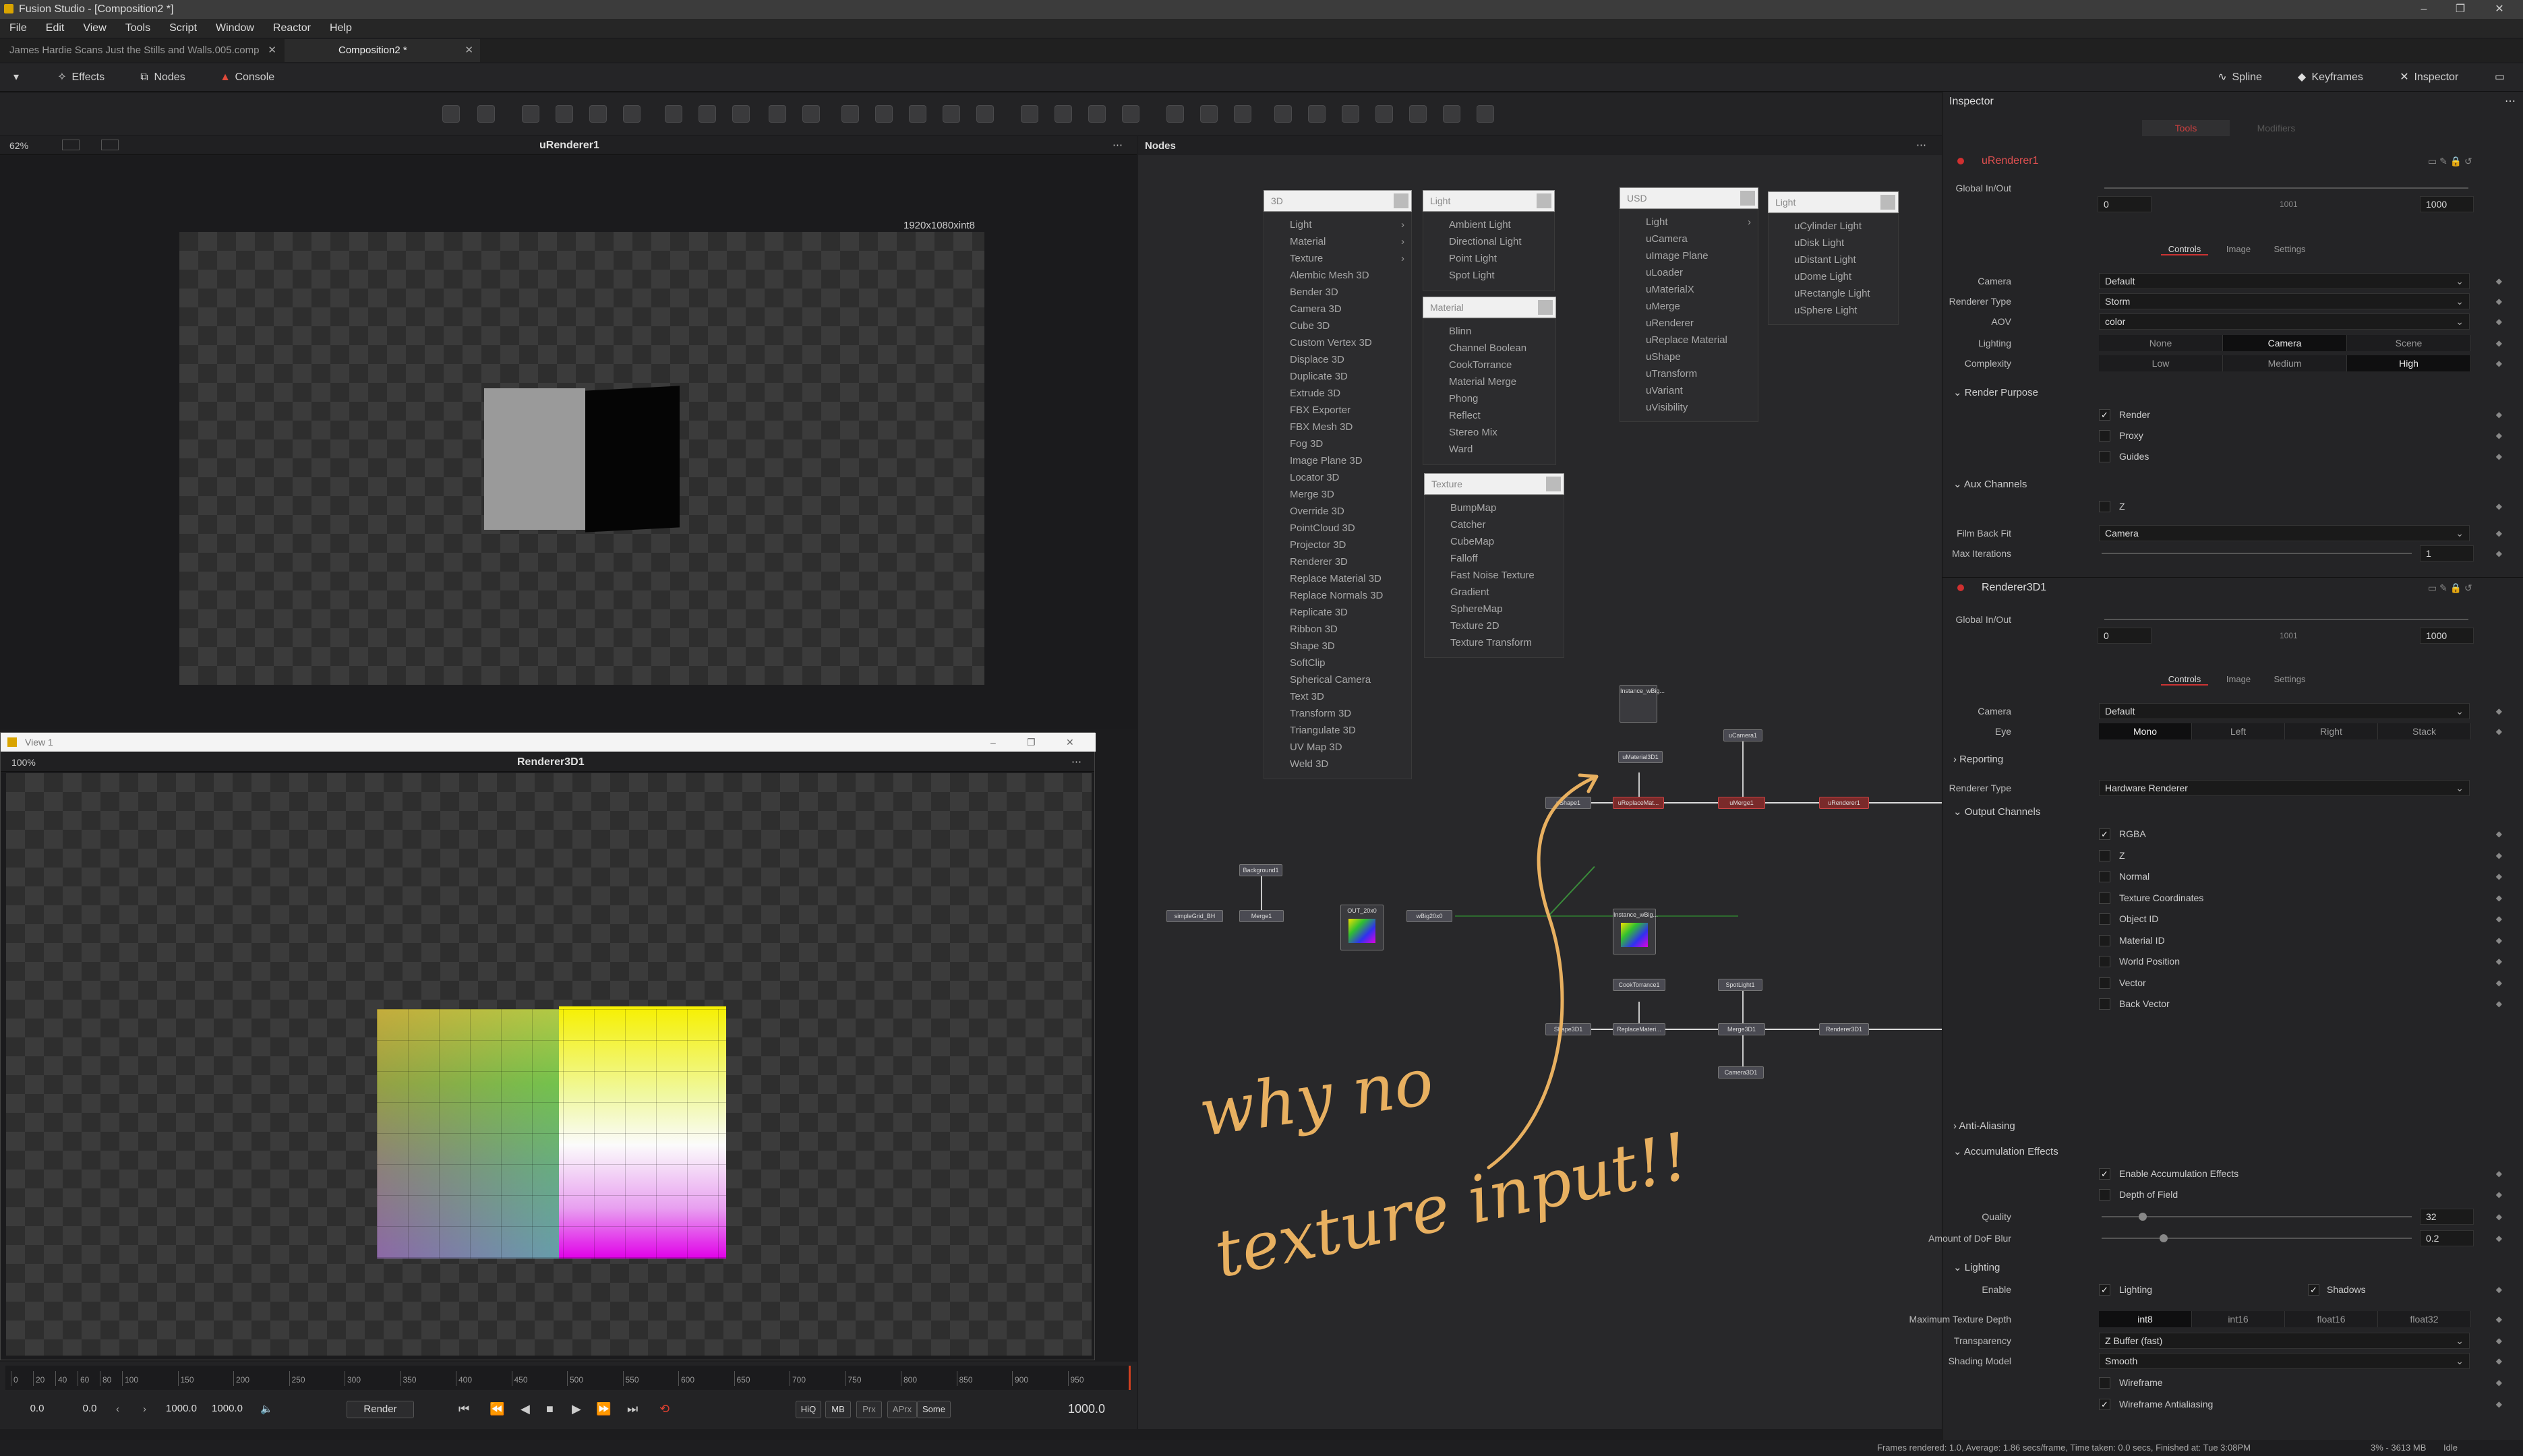 This screenshot has width=2523, height=1456. What do you see at coordinates (1130, 114) in the screenshot?
I see `bspline-tool-icon` at bounding box center [1130, 114].